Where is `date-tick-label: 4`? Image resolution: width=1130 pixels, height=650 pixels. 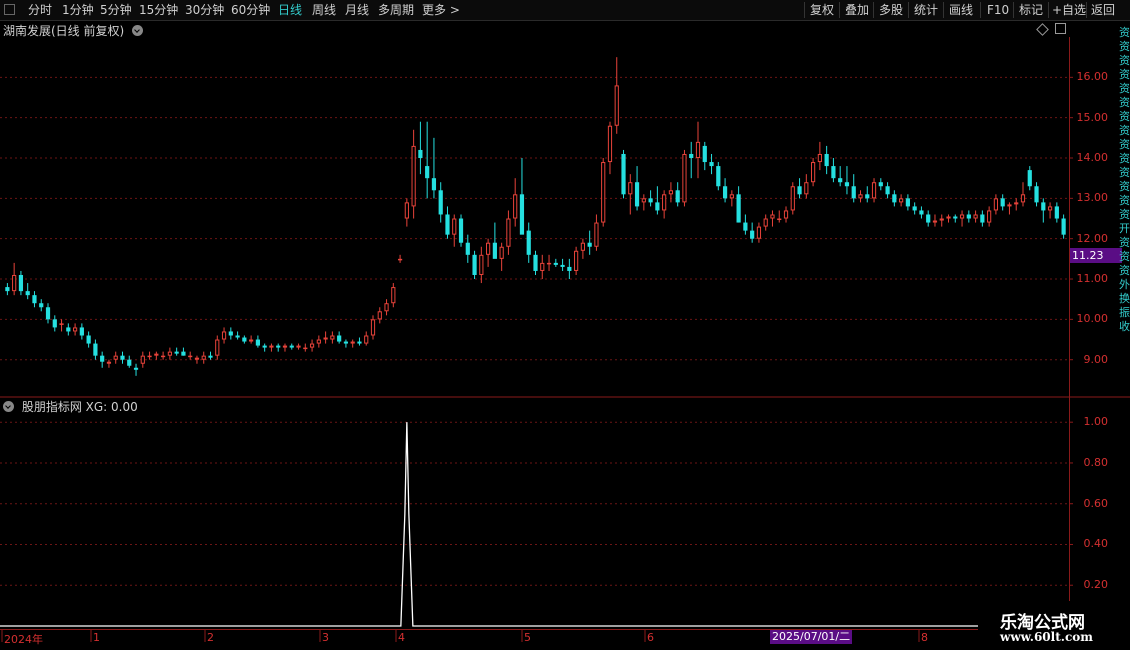
date-tick-label: 4 is located at coordinates (401, 637).